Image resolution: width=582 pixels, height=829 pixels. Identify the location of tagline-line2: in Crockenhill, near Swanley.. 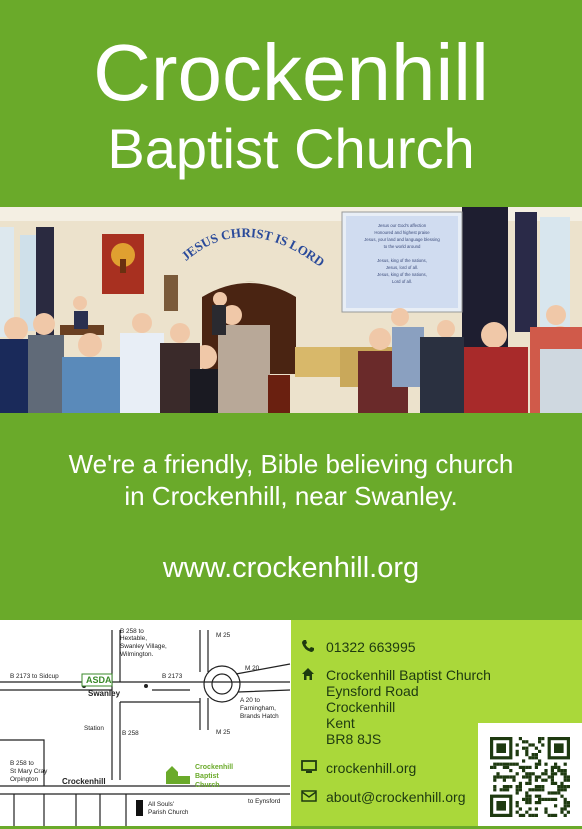
(291, 496).